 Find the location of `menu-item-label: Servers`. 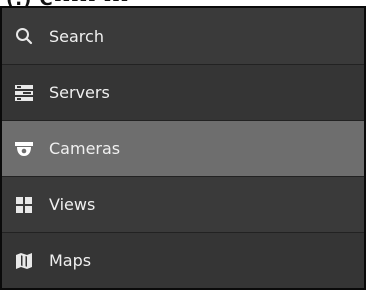

menu-item-label: Servers is located at coordinates (79, 92).